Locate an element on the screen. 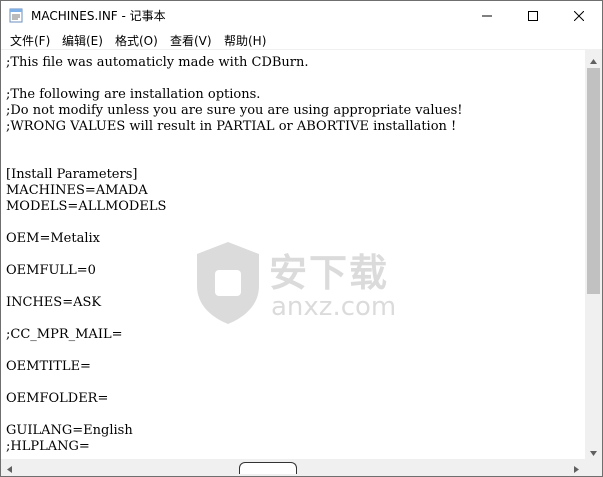 The width and height of the screenshot is (603, 477). menu-help: 帮助(H) is located at coordinates (245, 40).